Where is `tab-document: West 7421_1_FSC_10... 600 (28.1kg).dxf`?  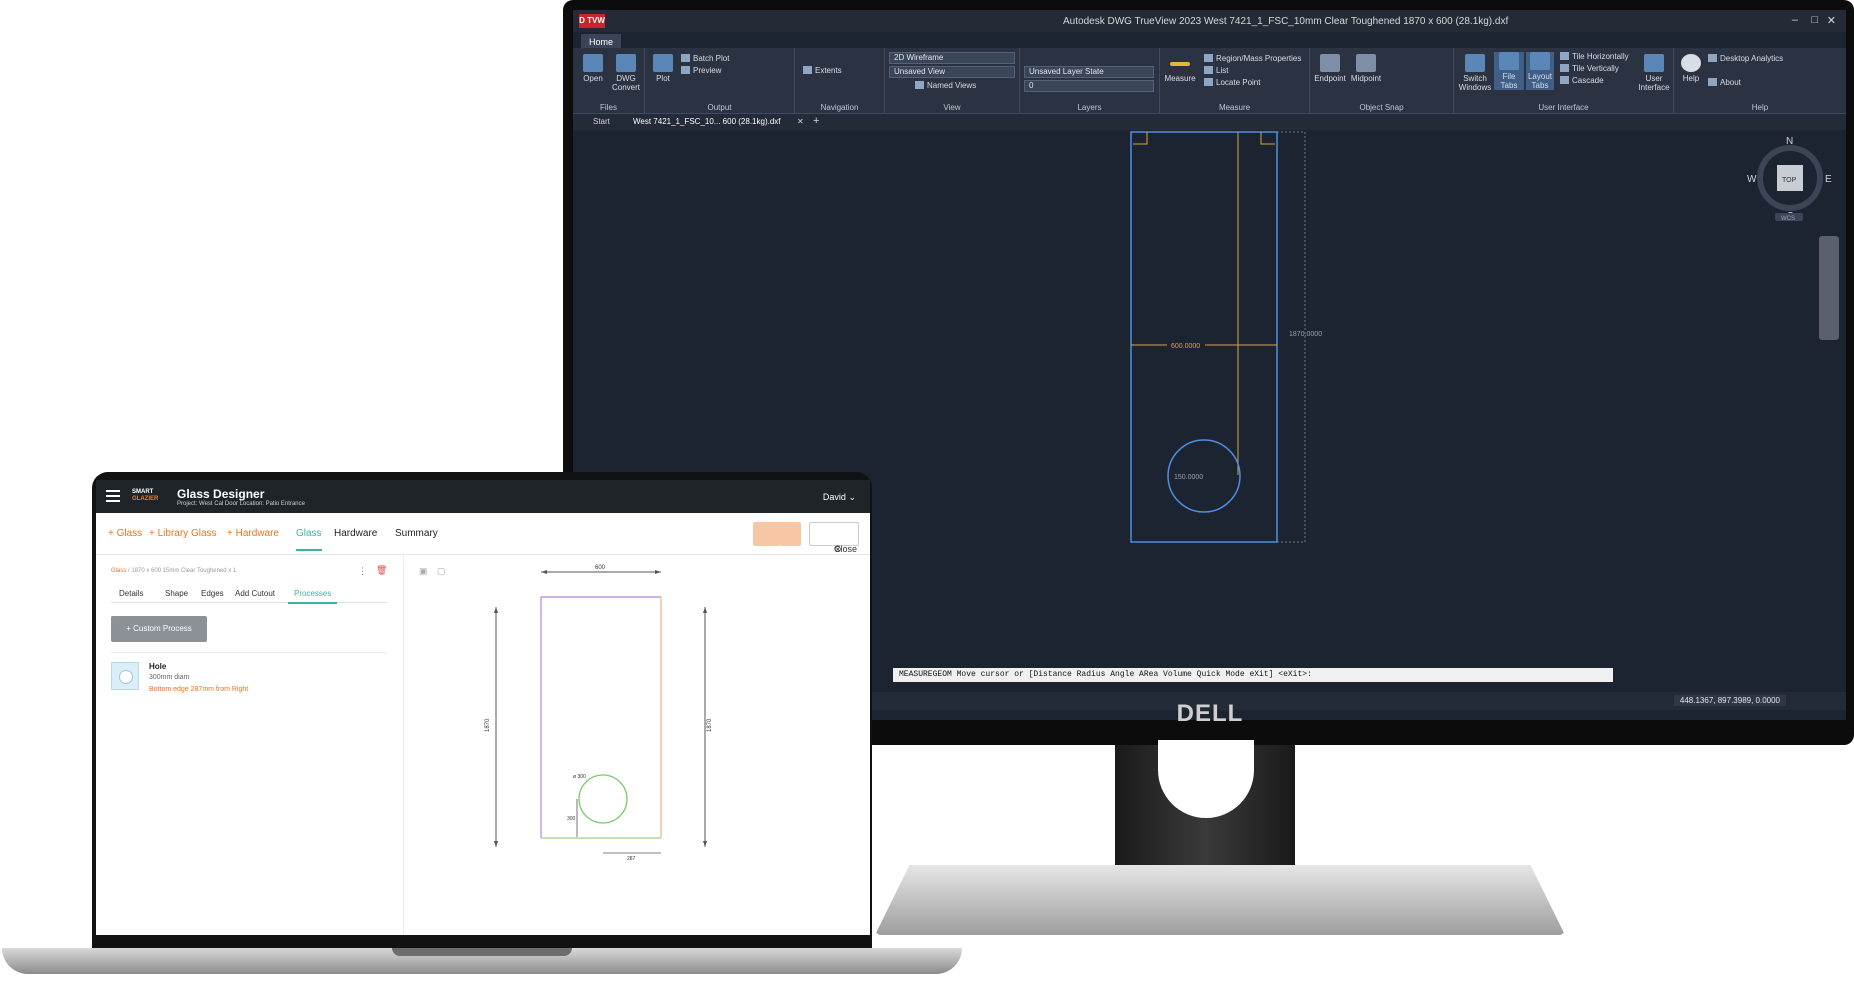 tab-document: West 7421_1_FSC_10... 600 (28.1kg).dxf is located at coordinates (707, 121).